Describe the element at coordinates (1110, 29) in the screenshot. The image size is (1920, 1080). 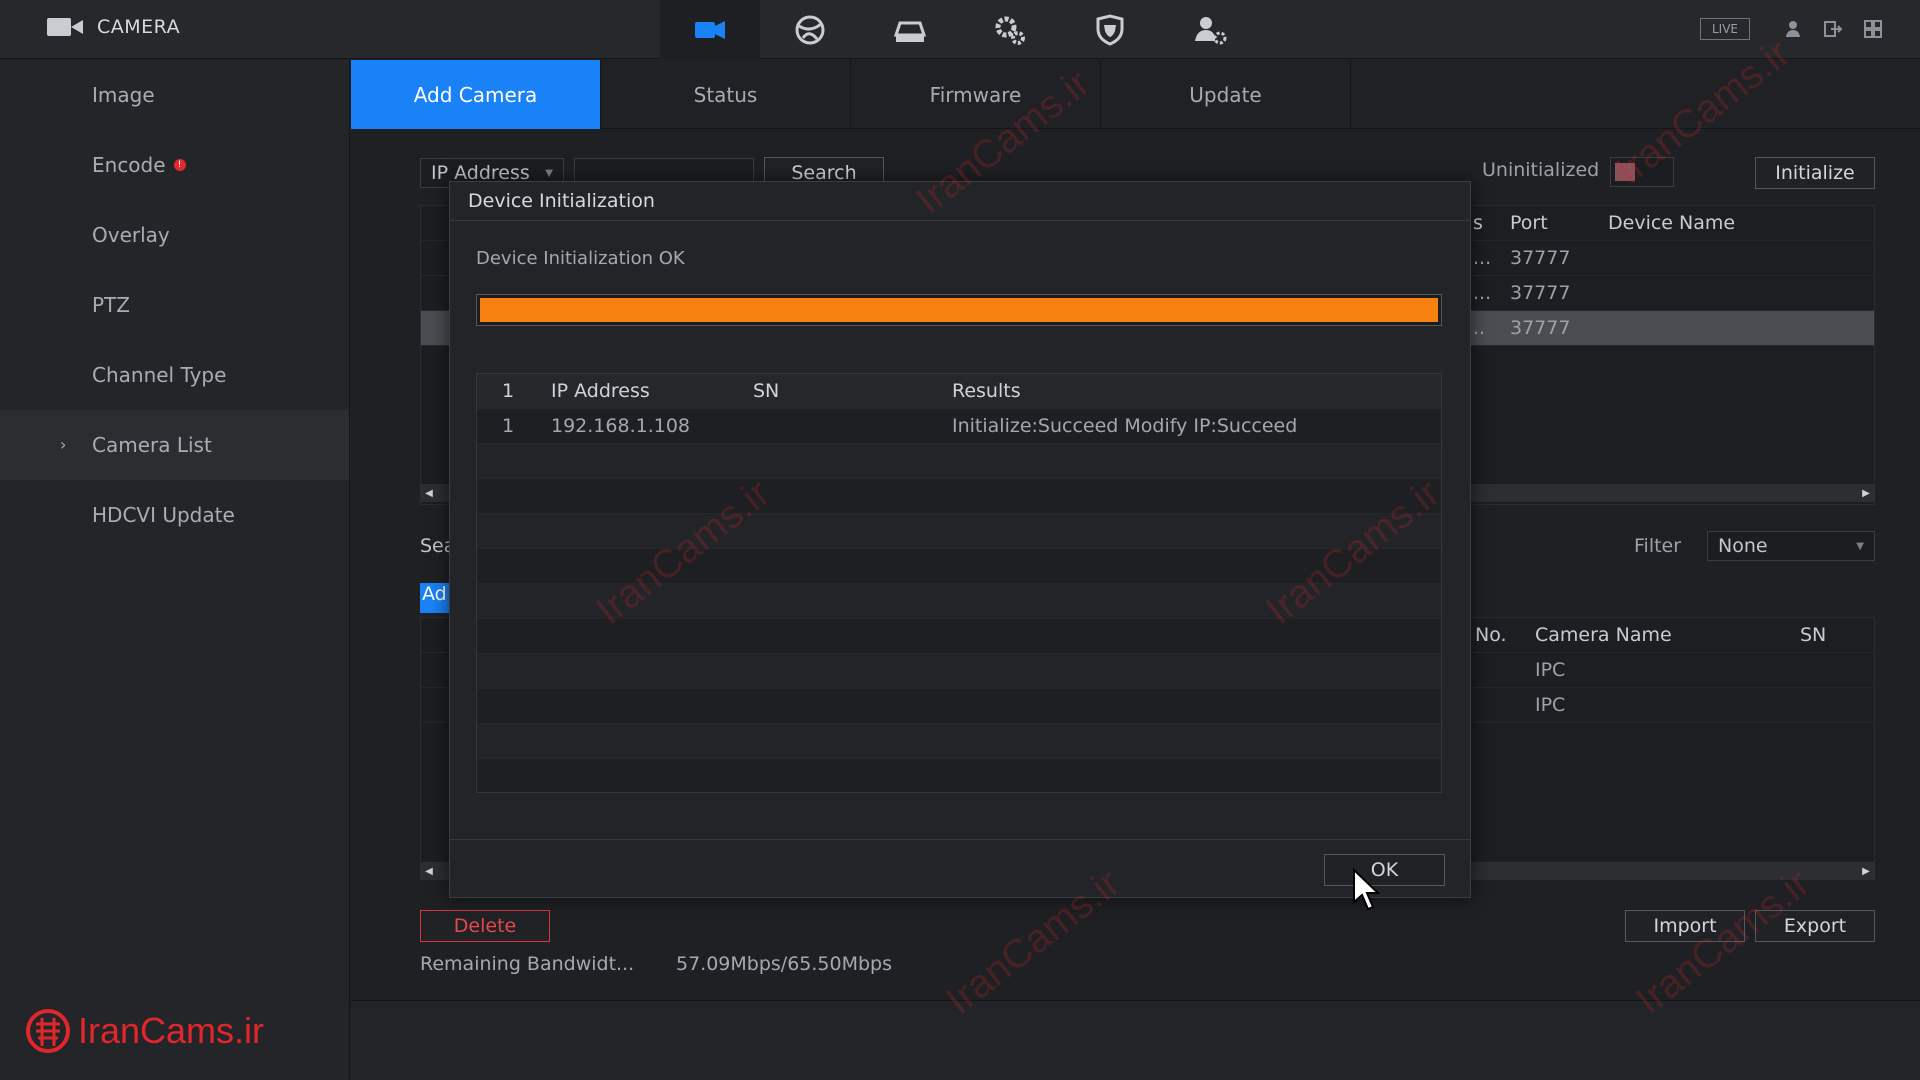
I see `security-shield-icon` at that location.